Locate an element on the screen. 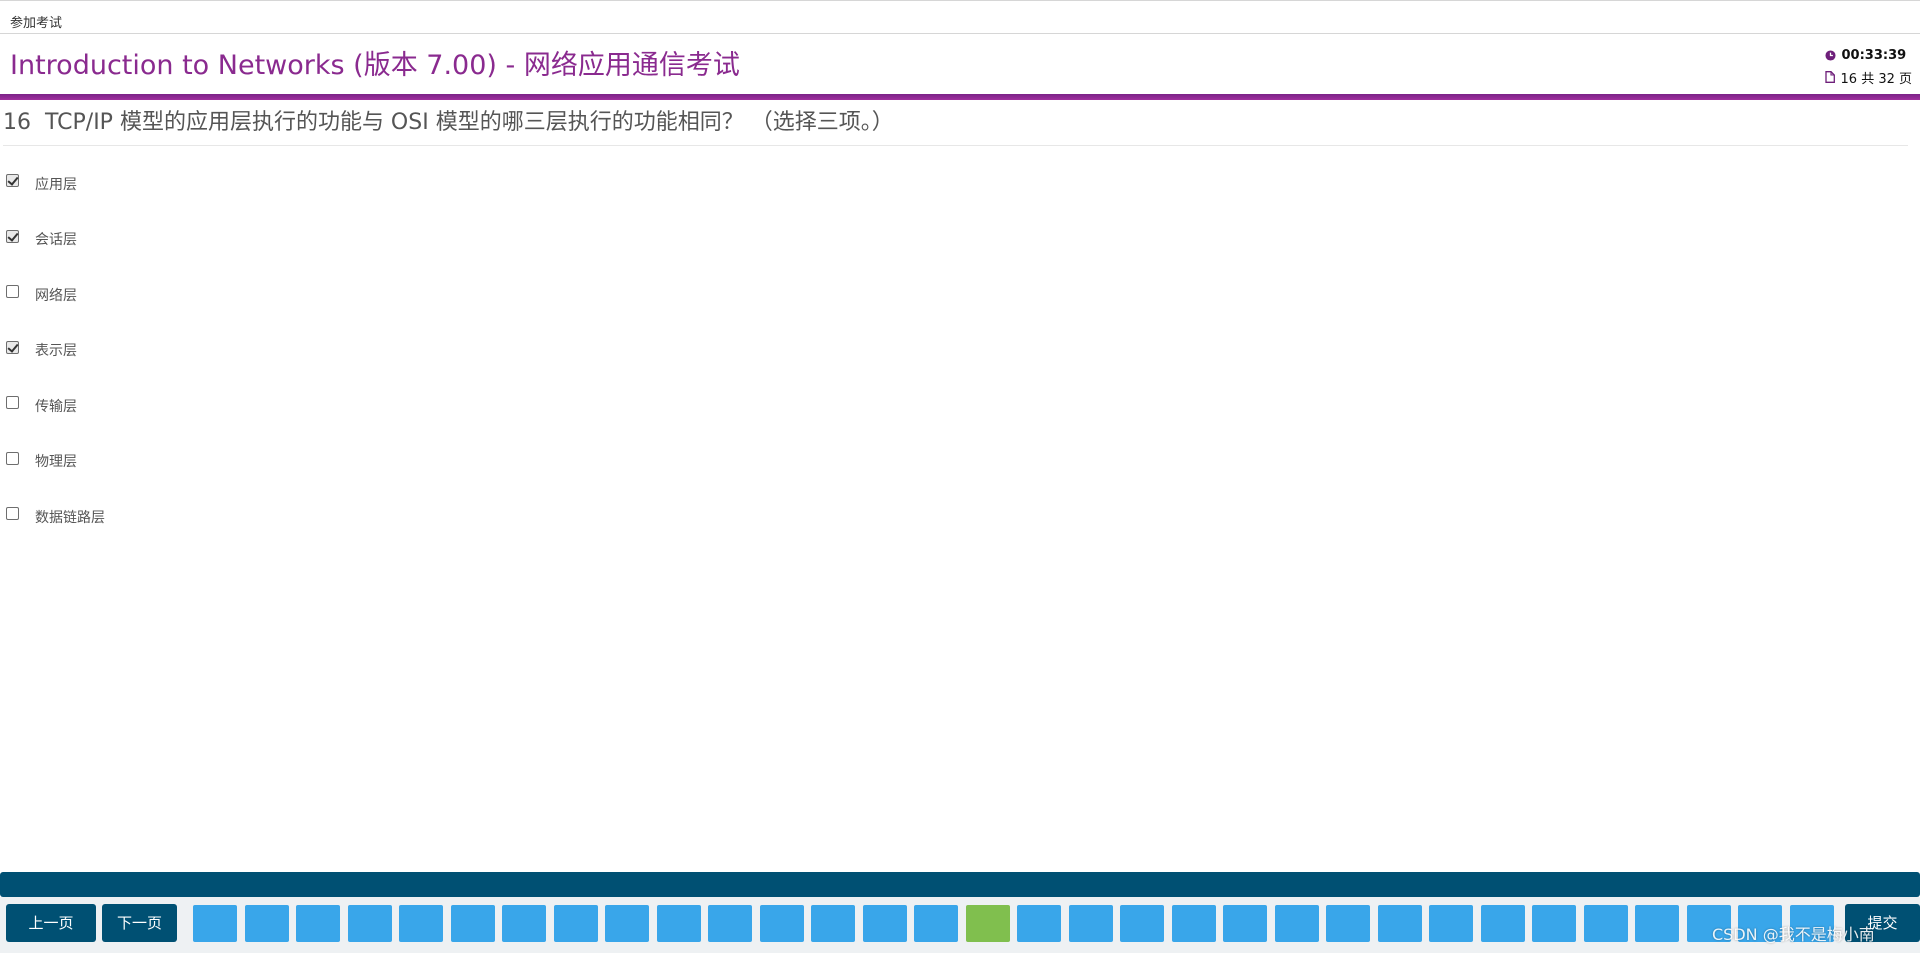  option-label: 网络层 is located at coordinates (56, 295).